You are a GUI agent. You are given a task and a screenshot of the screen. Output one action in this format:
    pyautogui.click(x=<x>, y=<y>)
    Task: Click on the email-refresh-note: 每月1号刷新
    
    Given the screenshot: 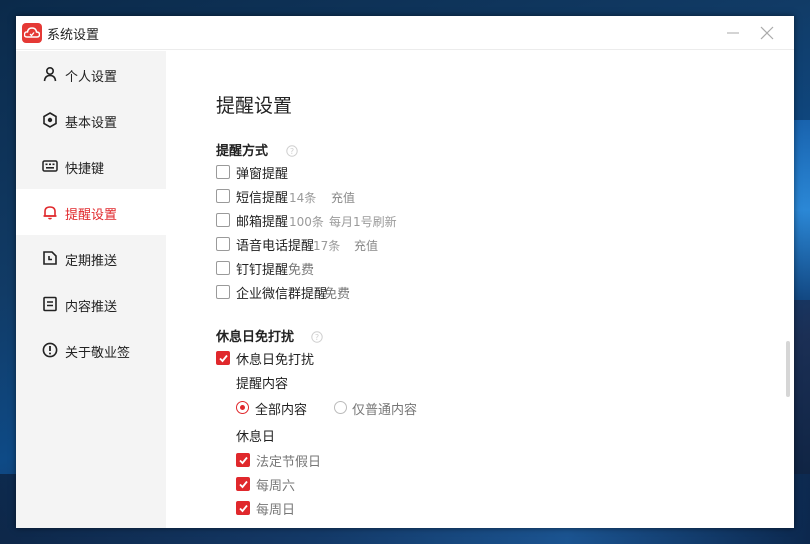 What is the action you would take?
    pyautogui.click(x=363, y=222)
    